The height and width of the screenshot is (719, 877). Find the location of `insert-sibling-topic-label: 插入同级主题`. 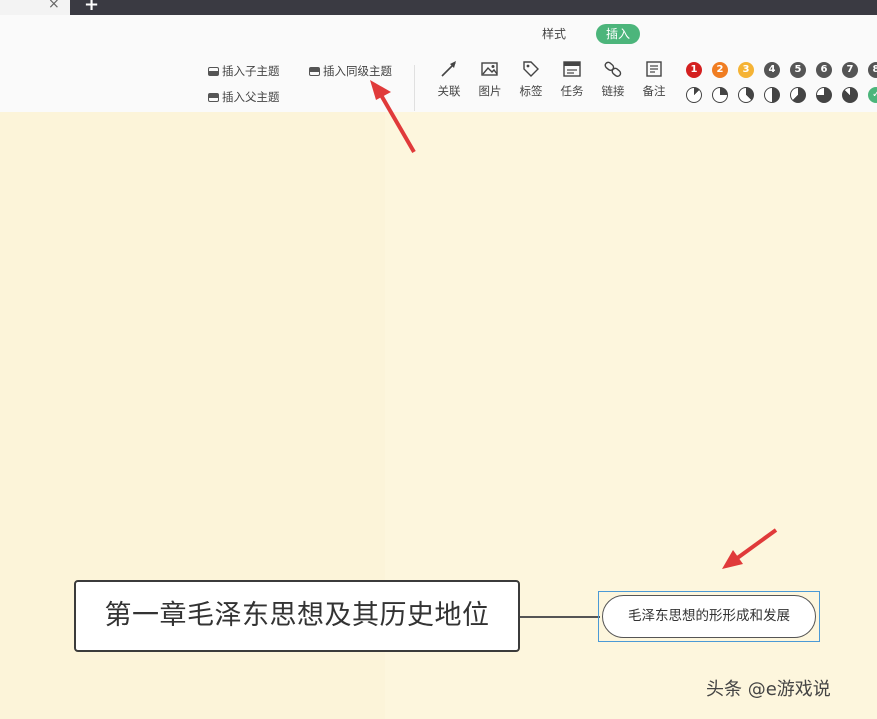

insert-sibling-topic-label: 插入同级主题 is located at coordinates (357, 71).